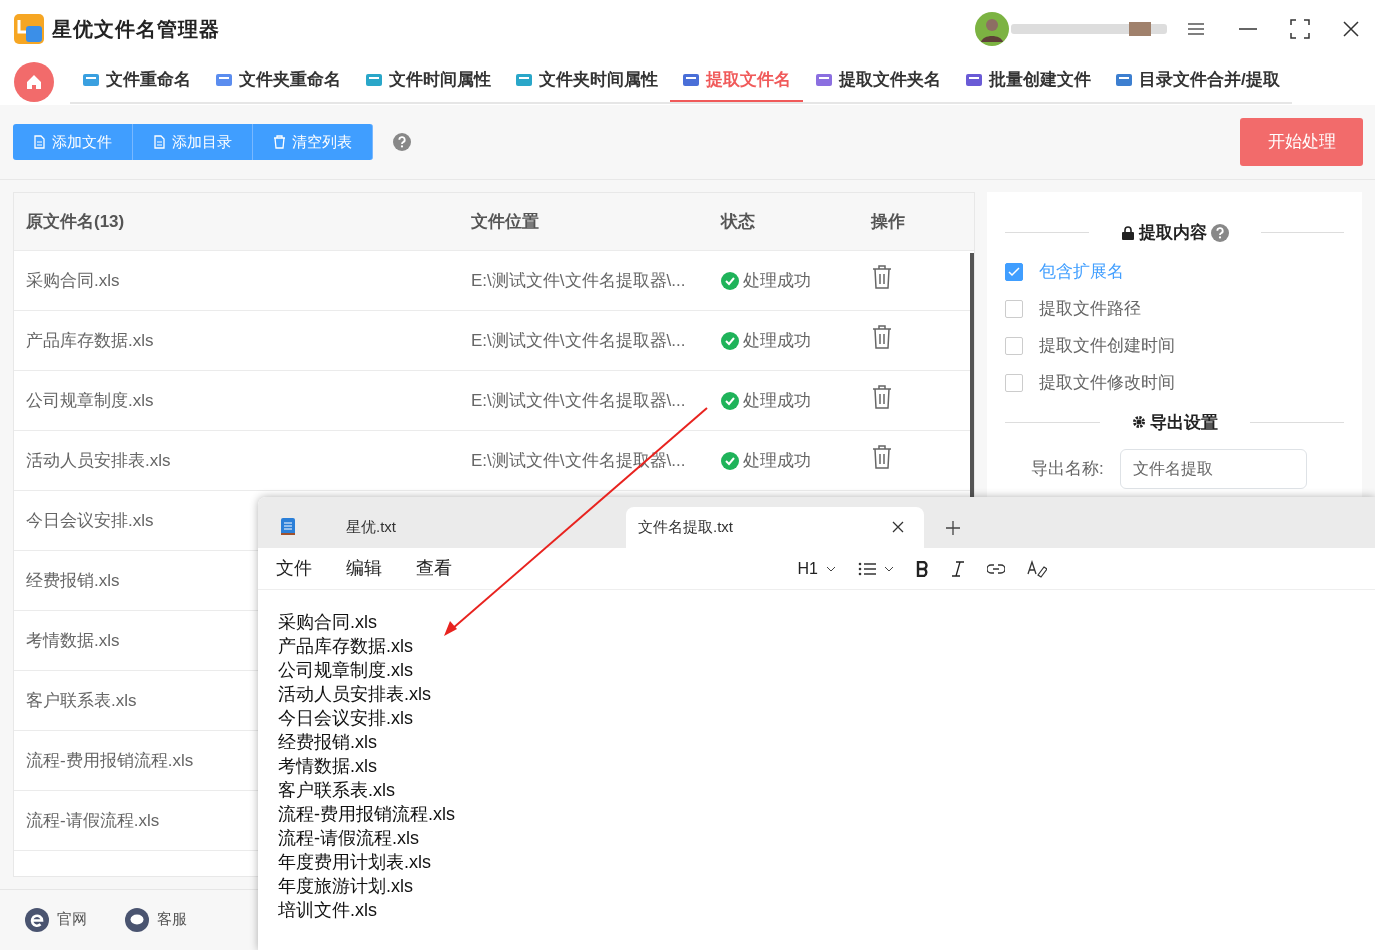  What do you see at coordinates (98, 460) in the screenshot?
I see `table-cell: 活动人员安排表.xls` at bounding box center [98, 460].